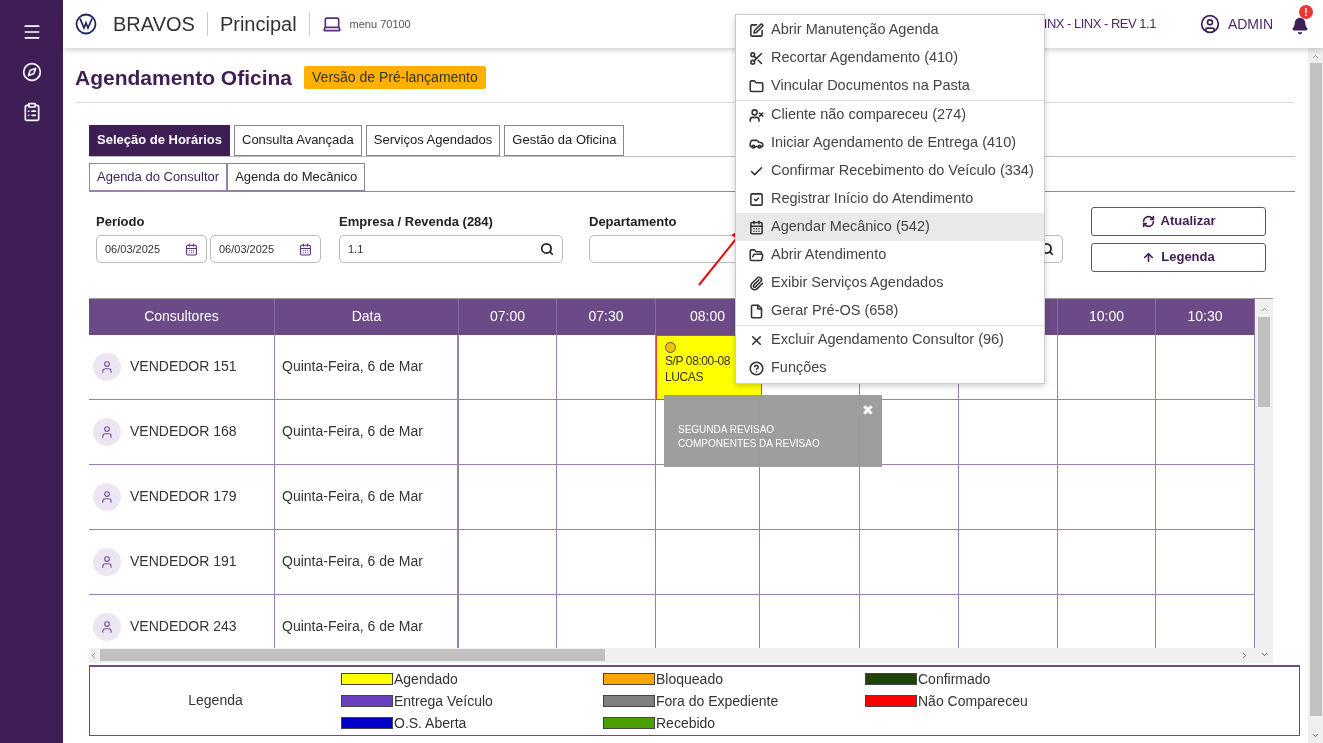 Image resolution: width=1323 pixels, height=743 pixels. What do you see at coordinates (890, 255) in the screenshot?
I see `menu-item: Abrir Atendimento` at bounding box center [890, 255].